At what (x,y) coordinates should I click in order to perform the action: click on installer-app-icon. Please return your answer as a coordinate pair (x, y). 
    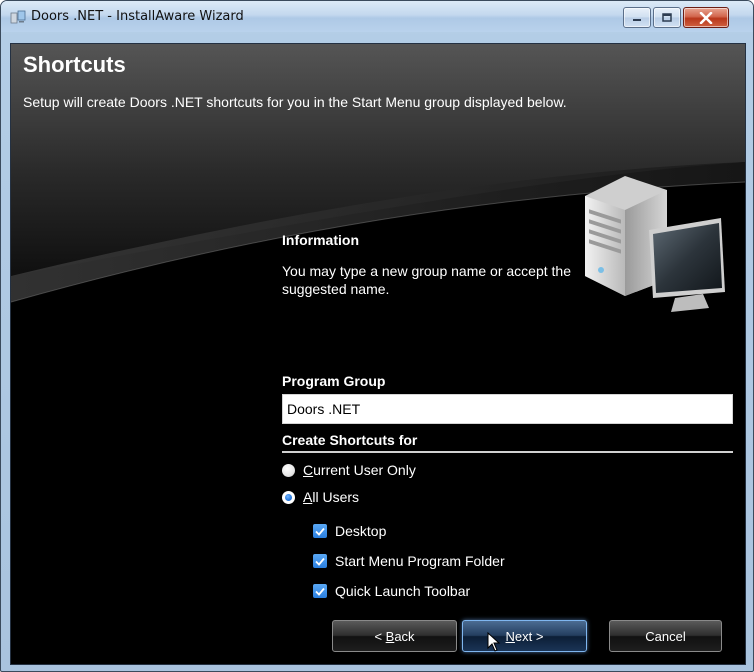
    Looking at the image, I should click on (18, 17).